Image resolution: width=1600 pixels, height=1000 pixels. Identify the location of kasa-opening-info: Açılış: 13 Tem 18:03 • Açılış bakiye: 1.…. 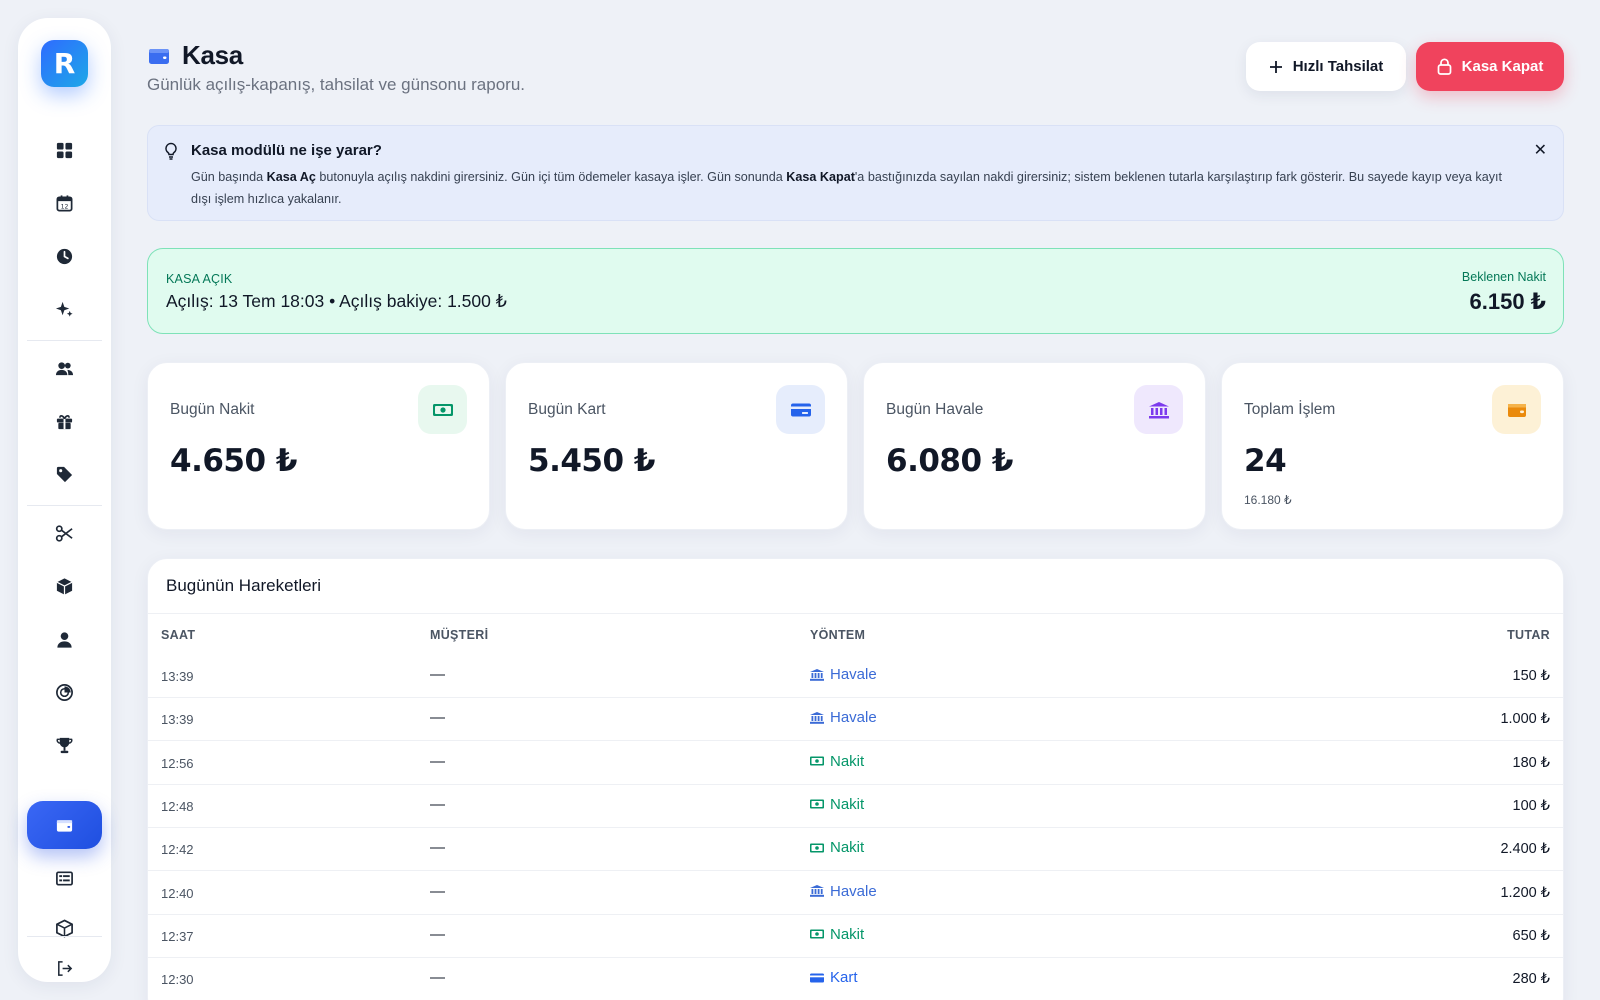
(336, 301).